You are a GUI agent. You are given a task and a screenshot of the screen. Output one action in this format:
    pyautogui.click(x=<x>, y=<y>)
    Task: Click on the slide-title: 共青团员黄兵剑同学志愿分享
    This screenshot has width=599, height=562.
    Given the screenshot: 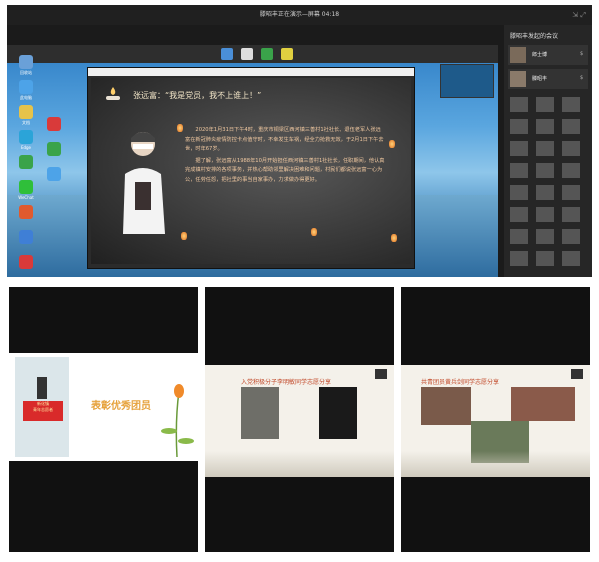 What is the action you would take?
    pyautogui.click(x=460, y=382)
    